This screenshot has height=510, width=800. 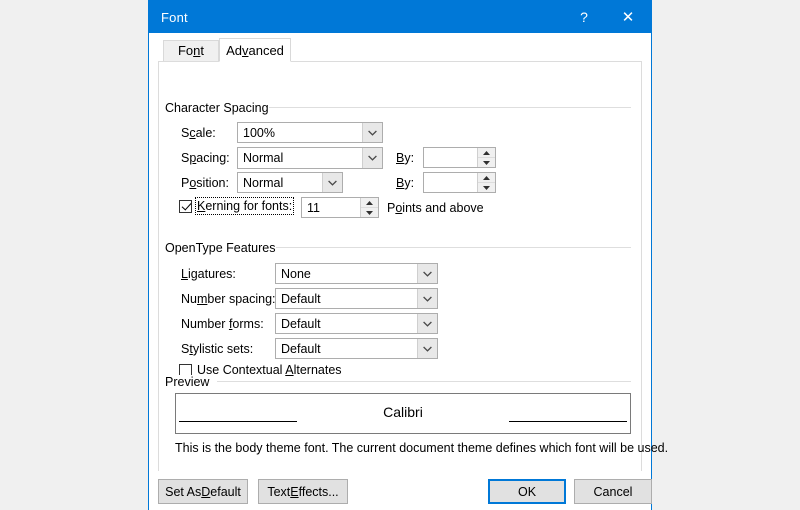 I want to click on position-by-spin-buttons, so click(x=486, y=182).